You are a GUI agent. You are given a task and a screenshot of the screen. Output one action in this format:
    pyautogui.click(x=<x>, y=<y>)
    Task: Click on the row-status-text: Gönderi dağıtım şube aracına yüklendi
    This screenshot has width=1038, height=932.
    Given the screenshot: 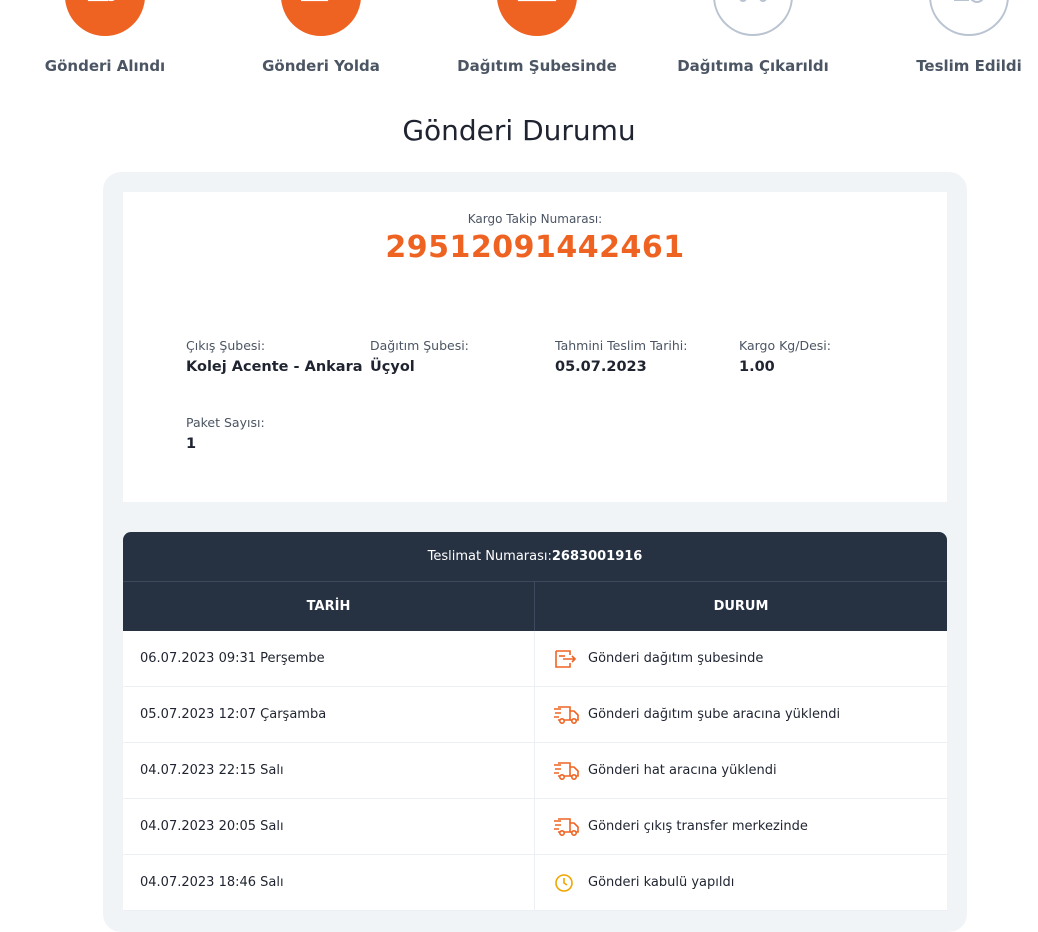 What is the action you would take?
    pyautogui.click(x=714, y=714)
    